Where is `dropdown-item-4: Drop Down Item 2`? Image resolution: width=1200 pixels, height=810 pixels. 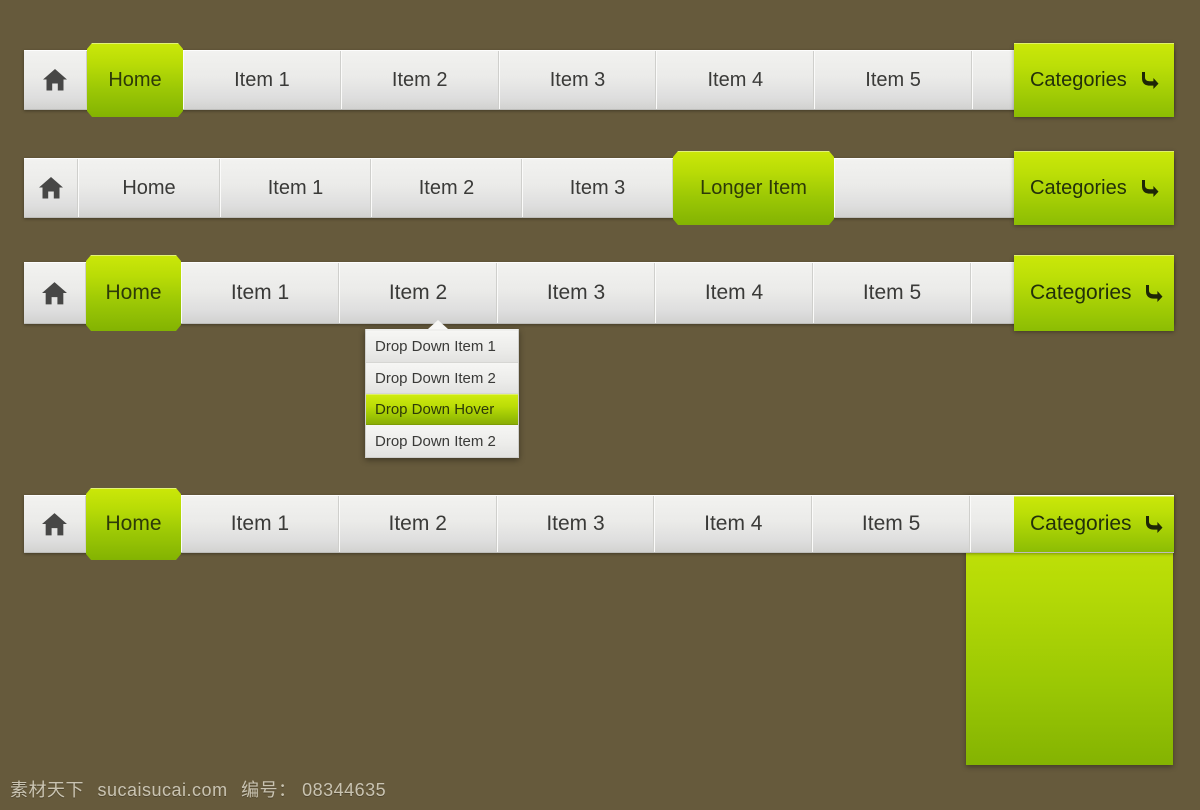 dropdown-item-4: Drop Down Item 2 is located at coordinates (442, 441).